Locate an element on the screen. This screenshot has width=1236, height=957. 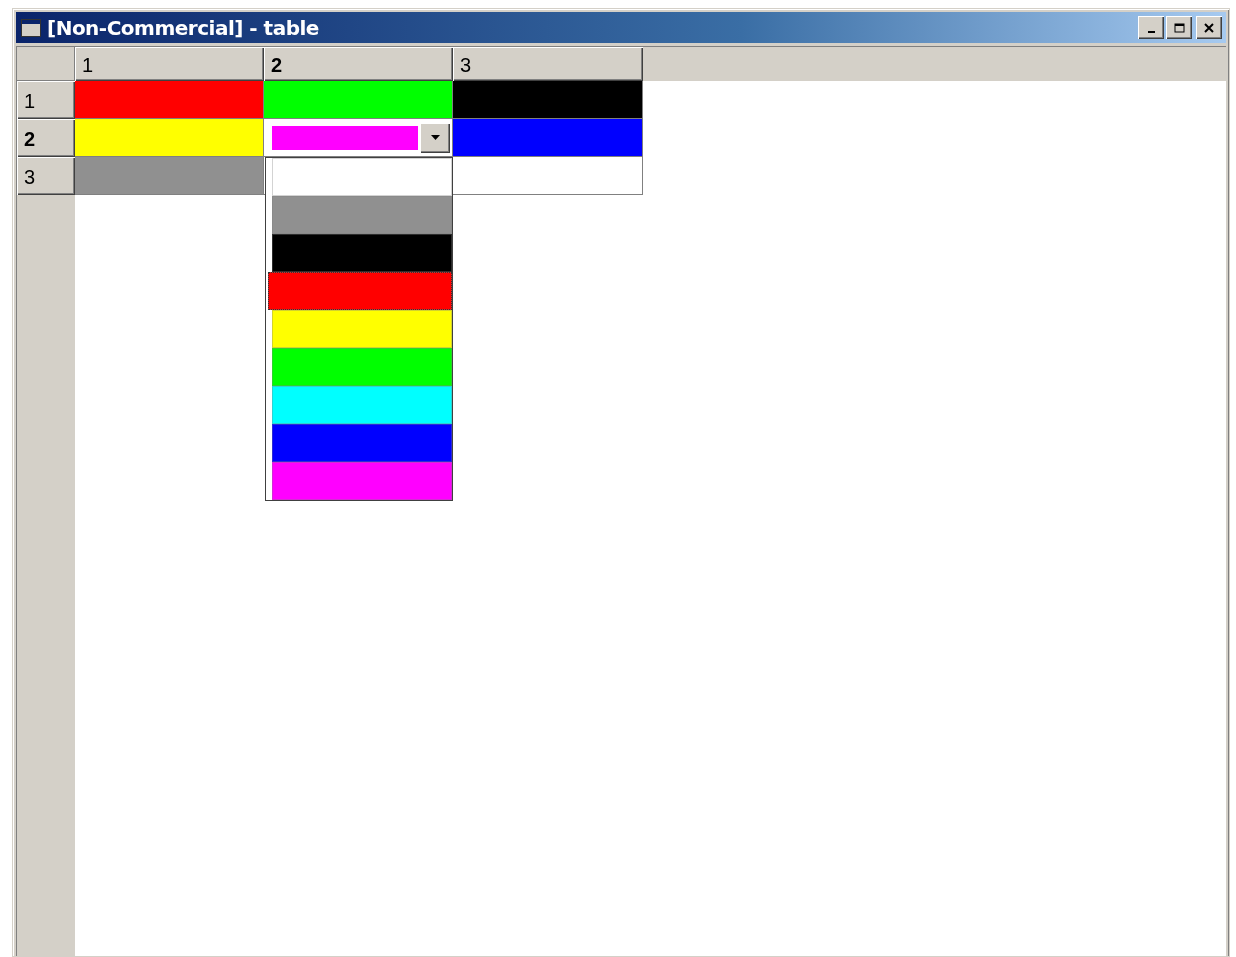
row-header: 2 is located at coordinates (46, 138).